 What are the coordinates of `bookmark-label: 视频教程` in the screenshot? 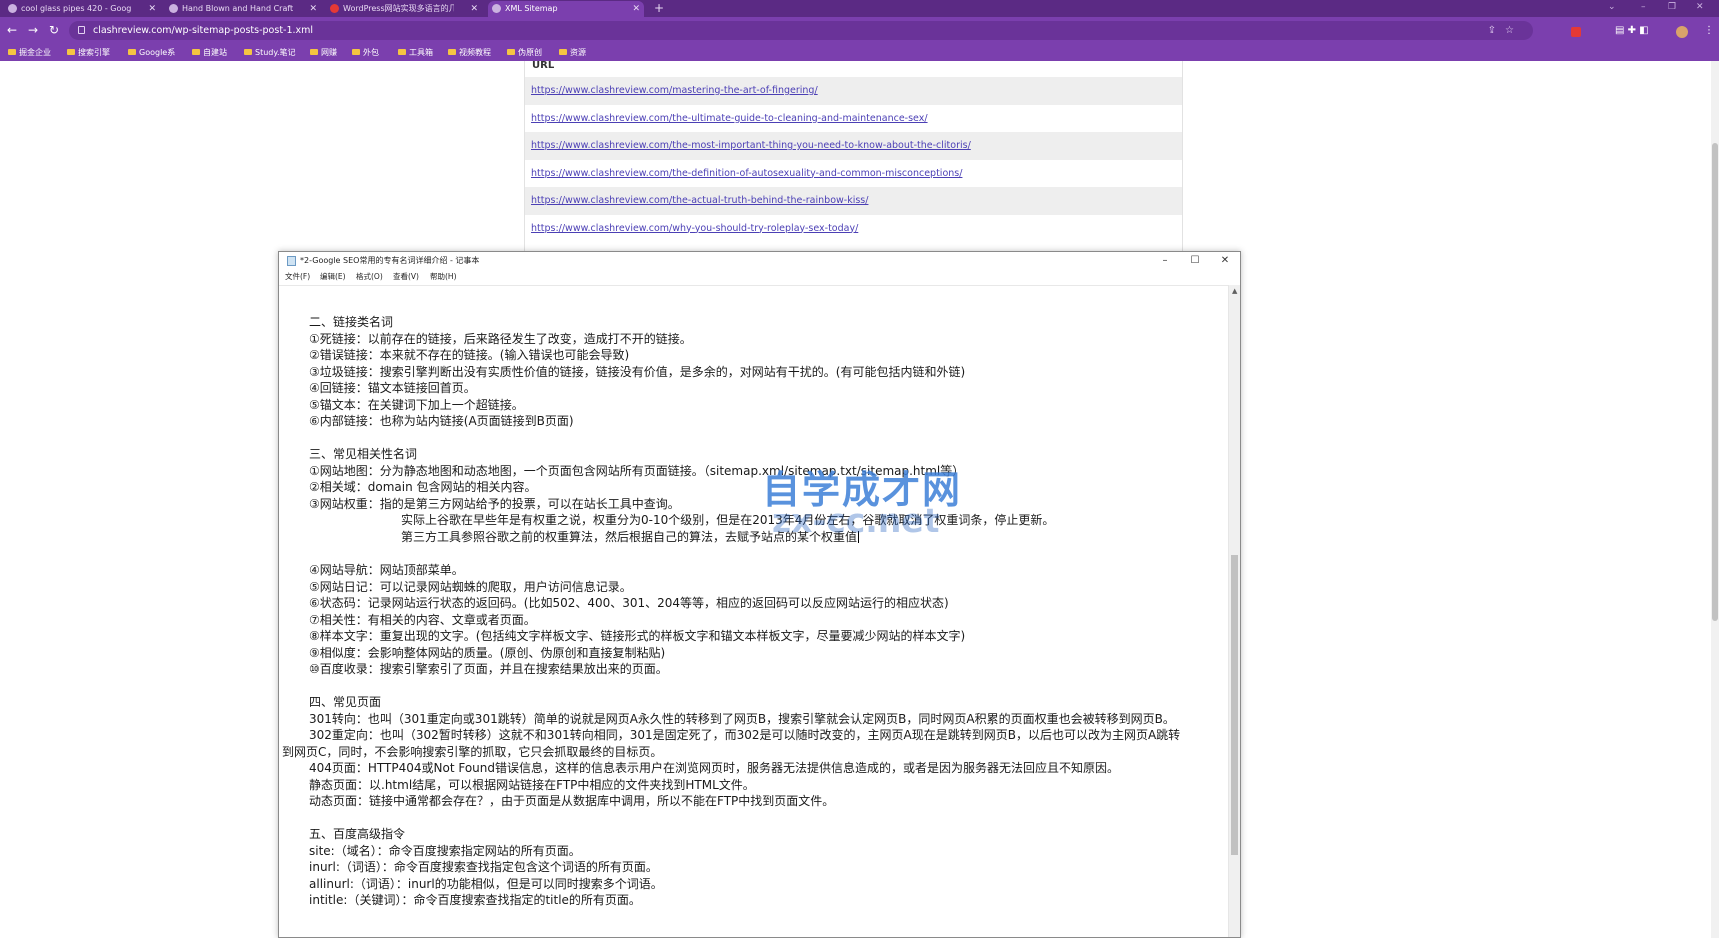 It's located at (475, 52).